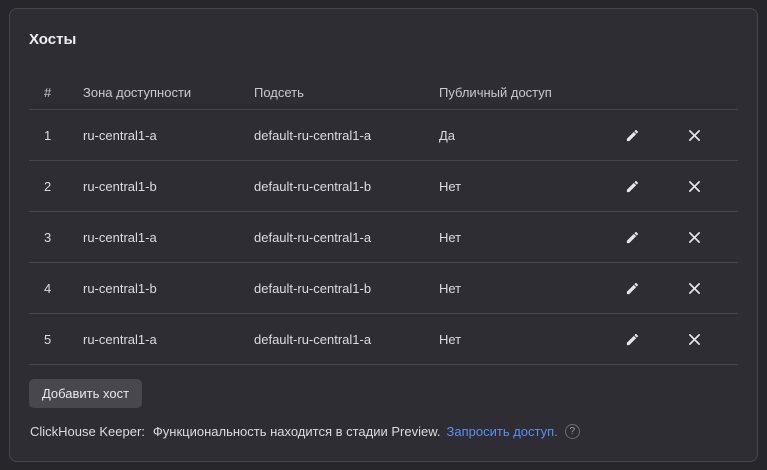 The image size is (767, 470). I want to click on table-row: 3 ru-central1-a default-ru-central1-a Нет, so click(383, 237).